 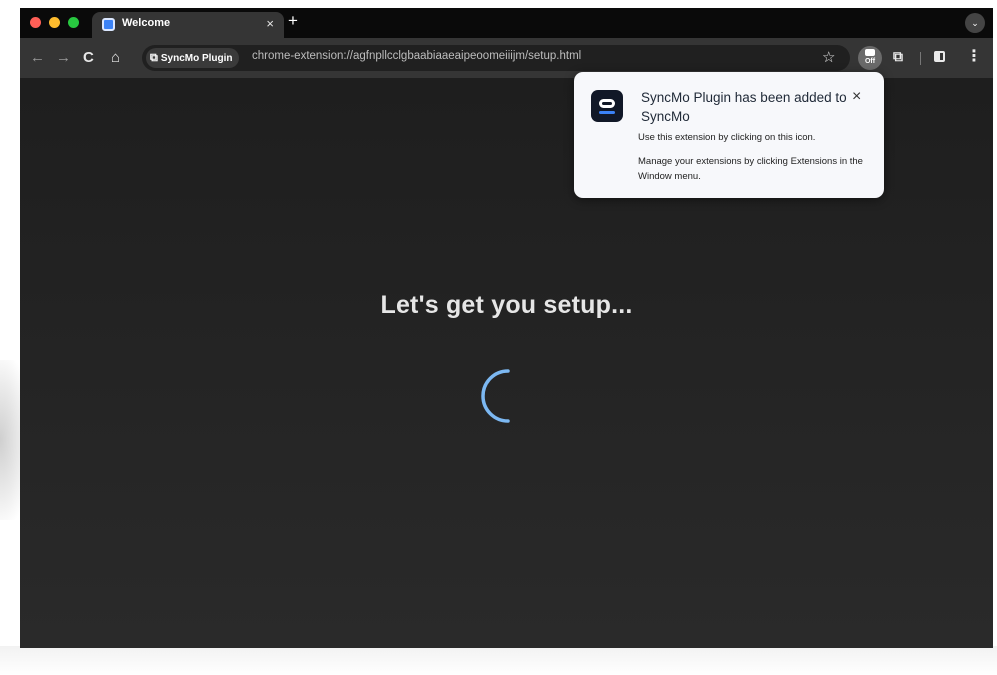 I want to click on side-panel-icon, so click(x=939, y=56).